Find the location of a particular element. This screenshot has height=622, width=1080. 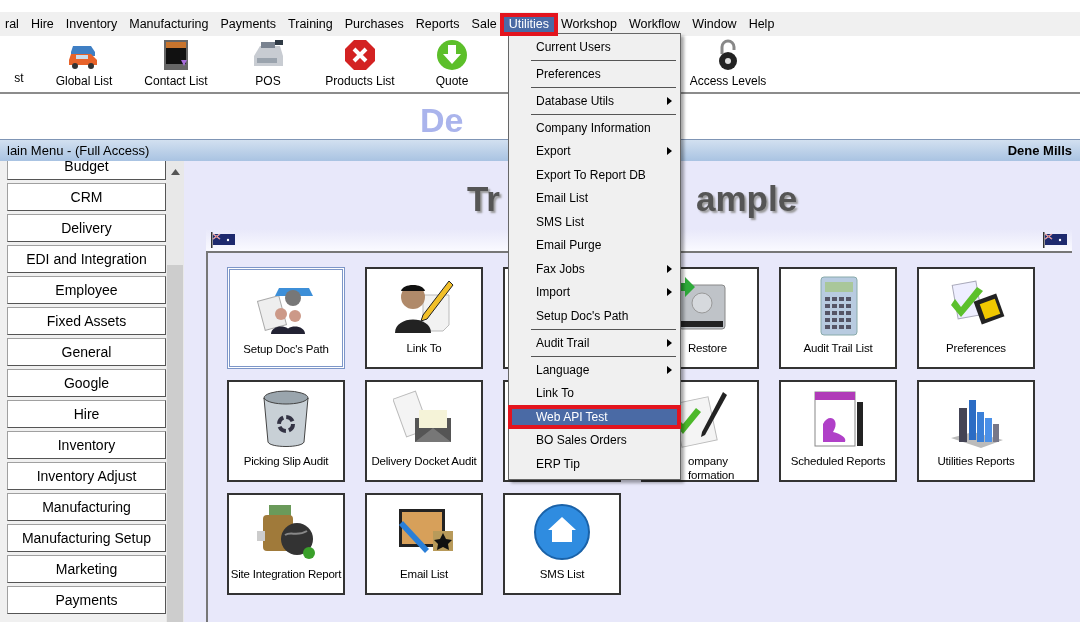

sidebar-button: Google is located at coordinates (86, 383).